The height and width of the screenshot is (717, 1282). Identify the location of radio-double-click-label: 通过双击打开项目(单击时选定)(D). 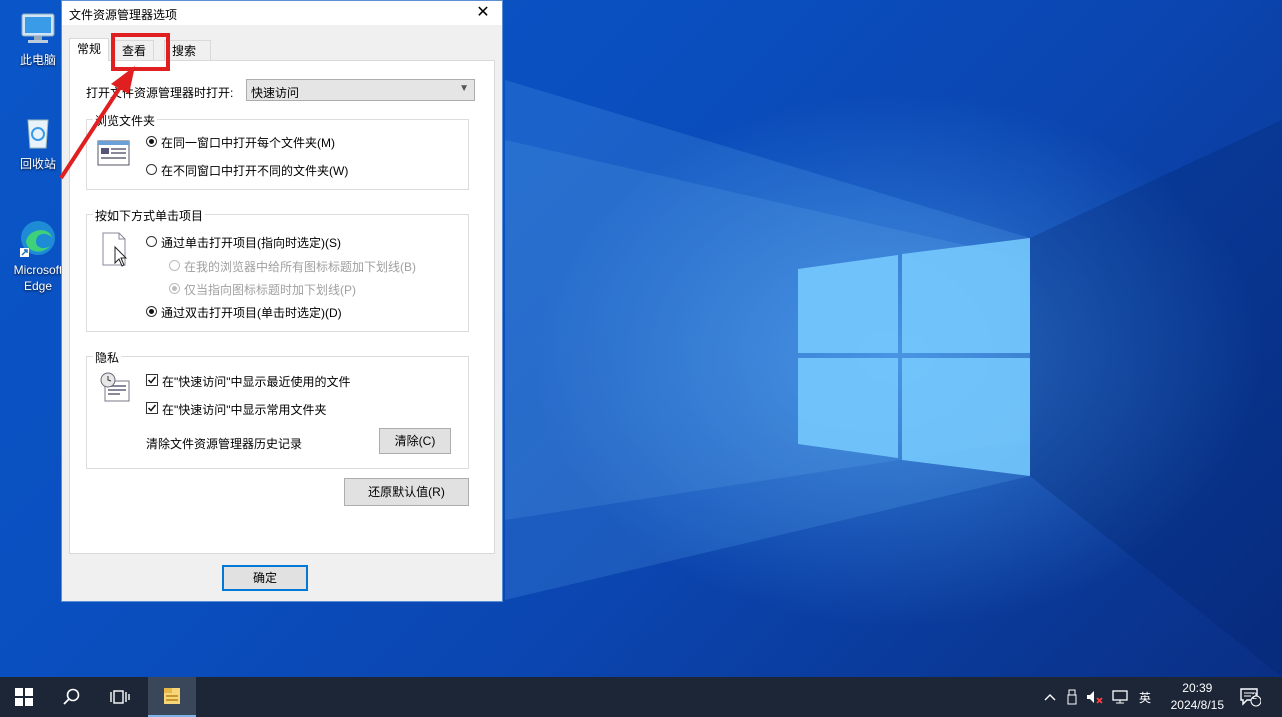
(251, 312).